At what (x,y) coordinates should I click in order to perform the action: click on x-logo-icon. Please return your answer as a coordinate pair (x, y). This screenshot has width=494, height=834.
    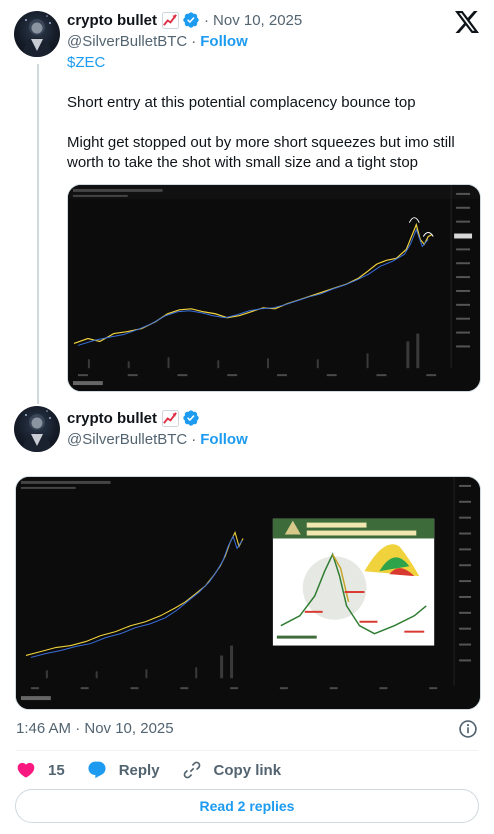
    Looking at the image, I should click on (467, 22).